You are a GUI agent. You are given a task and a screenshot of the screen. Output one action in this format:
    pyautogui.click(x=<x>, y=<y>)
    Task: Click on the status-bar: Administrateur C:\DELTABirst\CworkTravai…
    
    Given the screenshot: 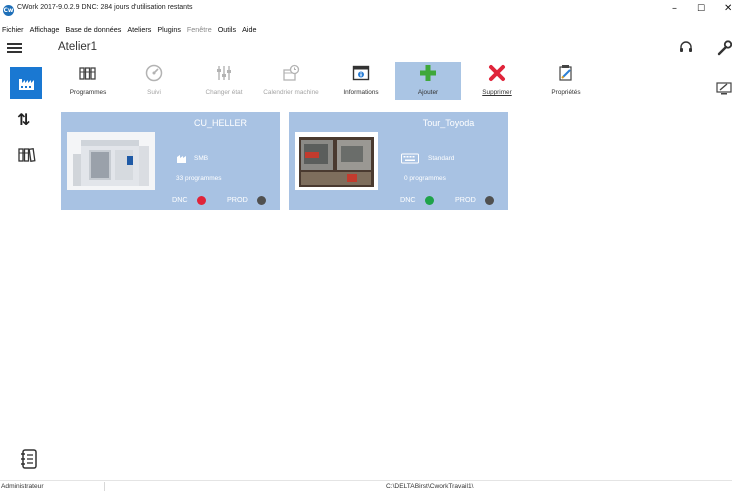 What is the action you would take?
    pyautogui.click(x=366, y=485)
    